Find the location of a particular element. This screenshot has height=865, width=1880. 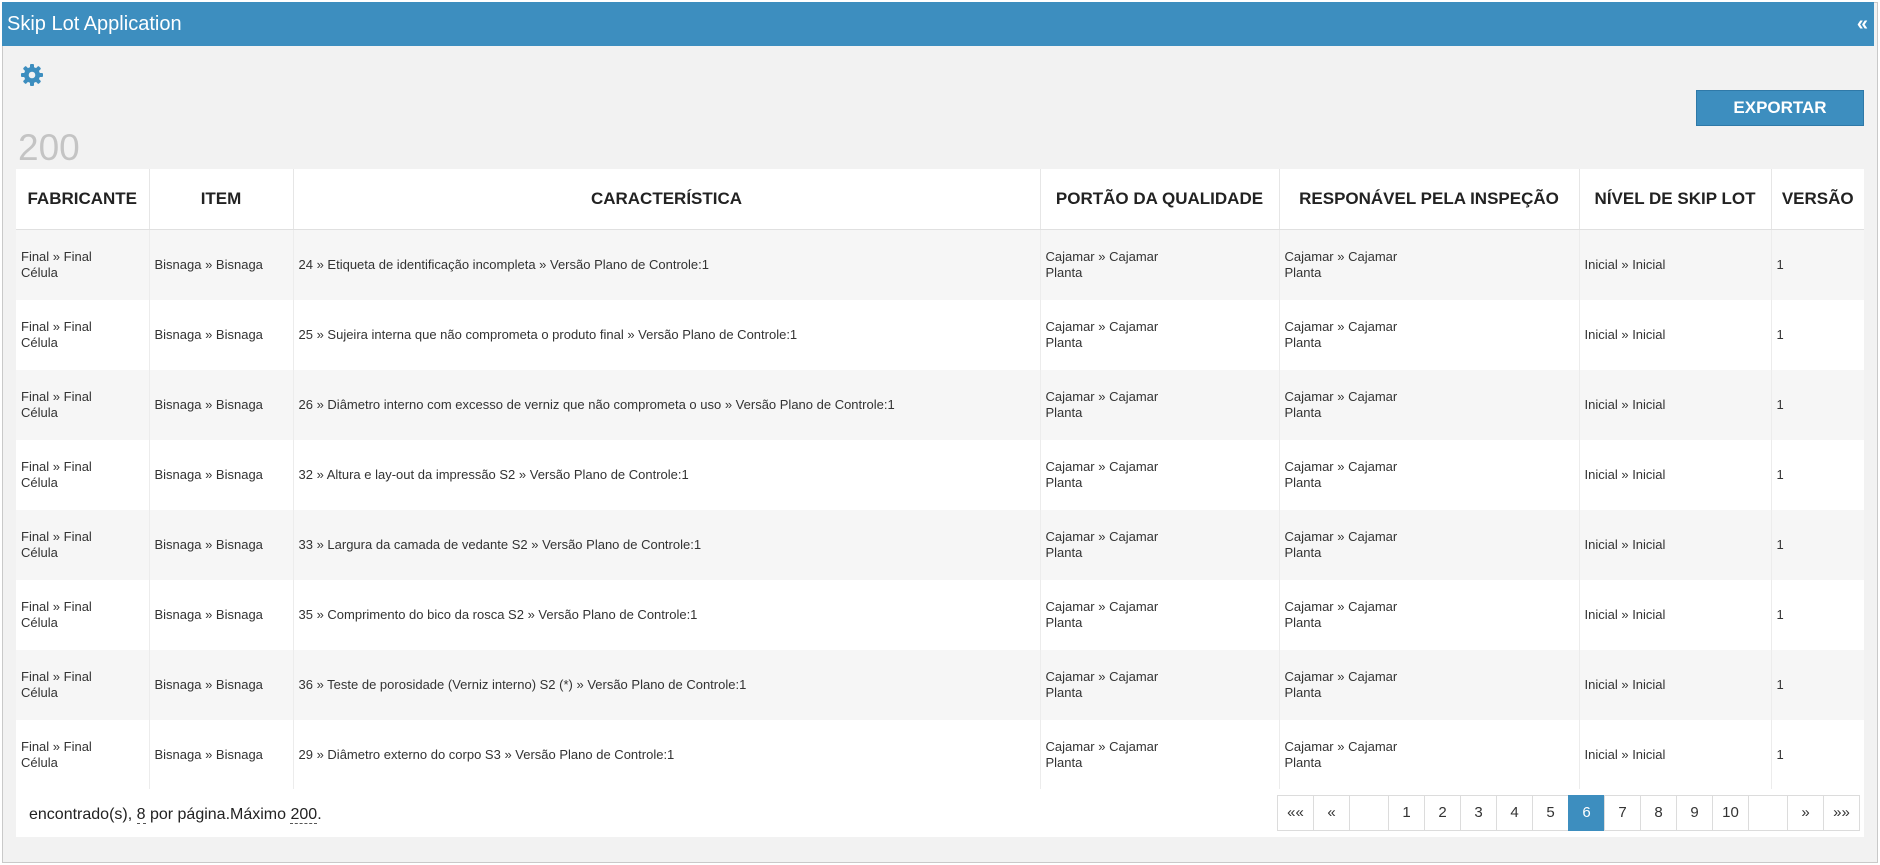

collapse-button: « is located at coordinates (1862, 24).